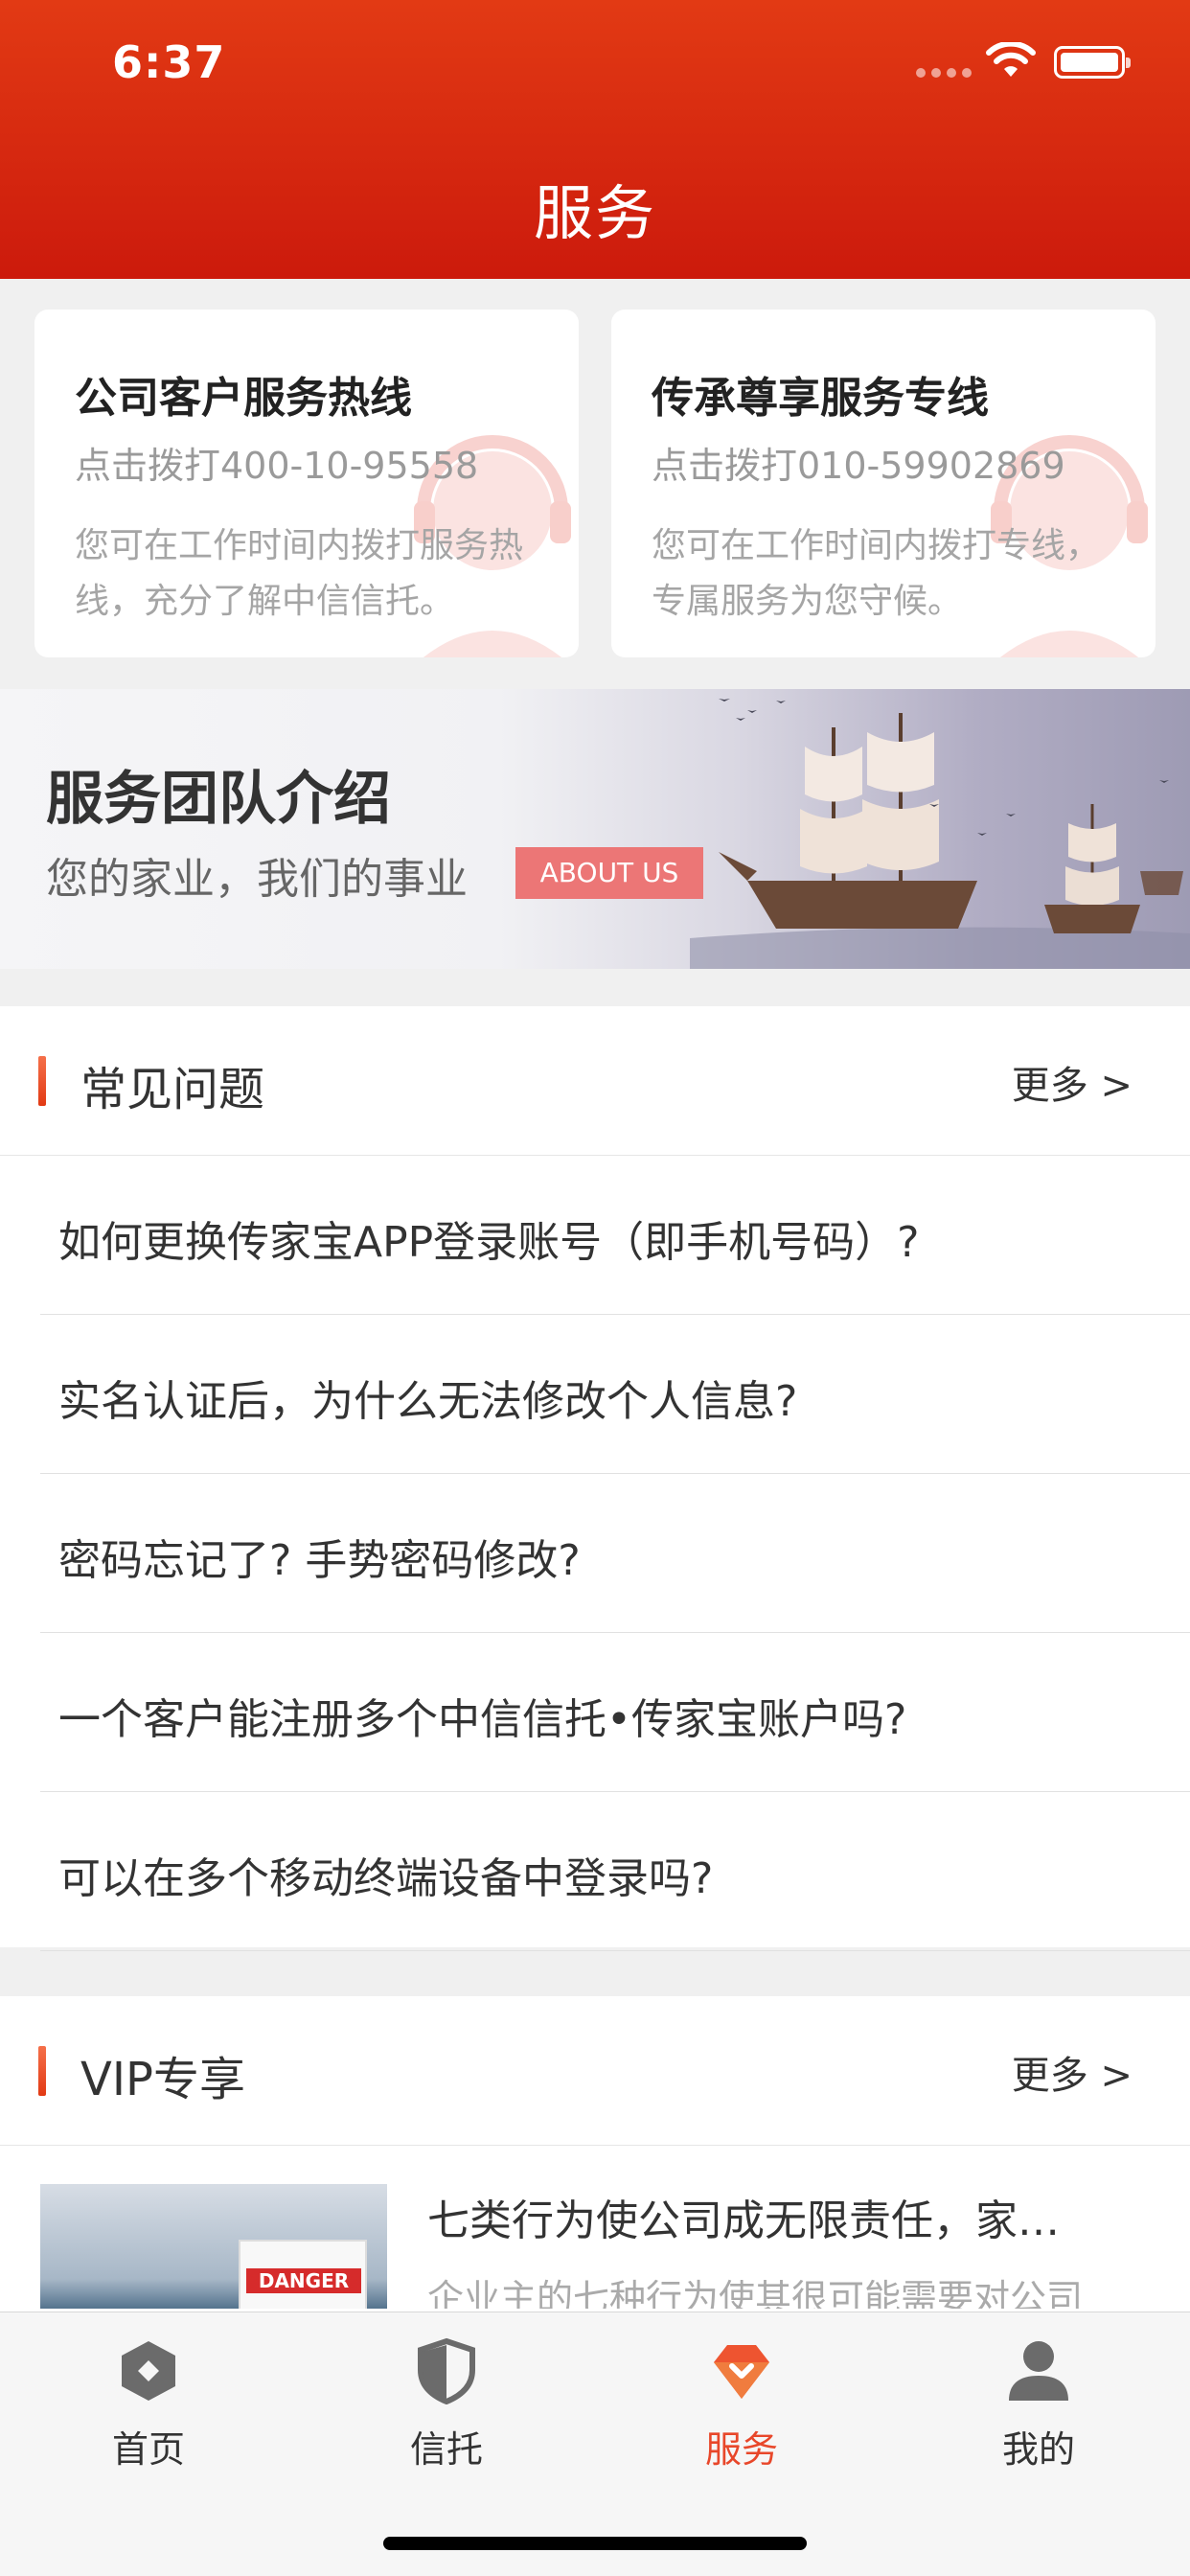 Image resolution: width=1190 pixels, height=2576 pixels. What do you see at coordinates (489, 1242) in the screenshot?
I see `faq-question: 如何更换传家宝APP登录账号（即手机号码）?` at bounding box center [489, 1242].